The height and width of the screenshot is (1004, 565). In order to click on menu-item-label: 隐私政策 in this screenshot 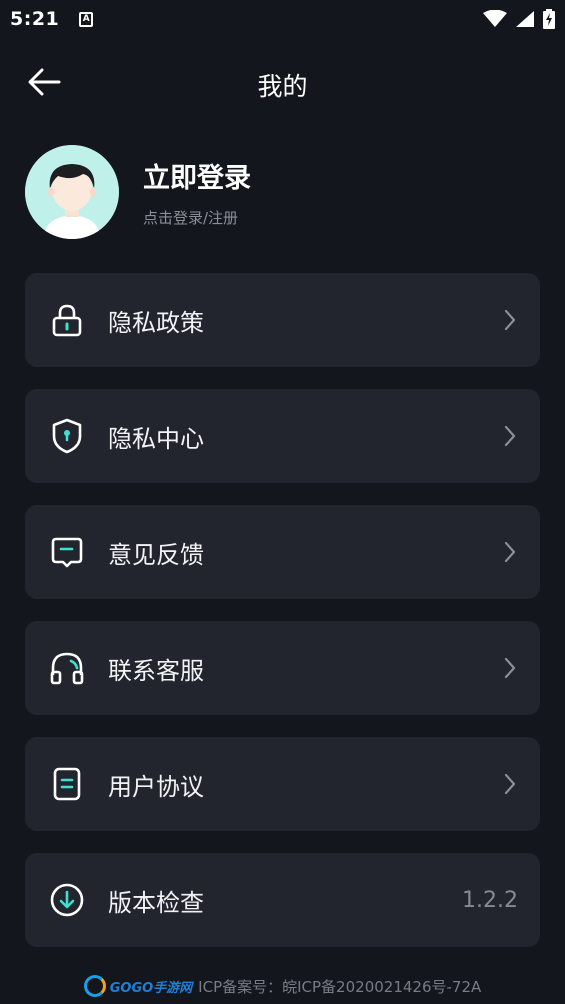, I will do `click(156, 322)`.